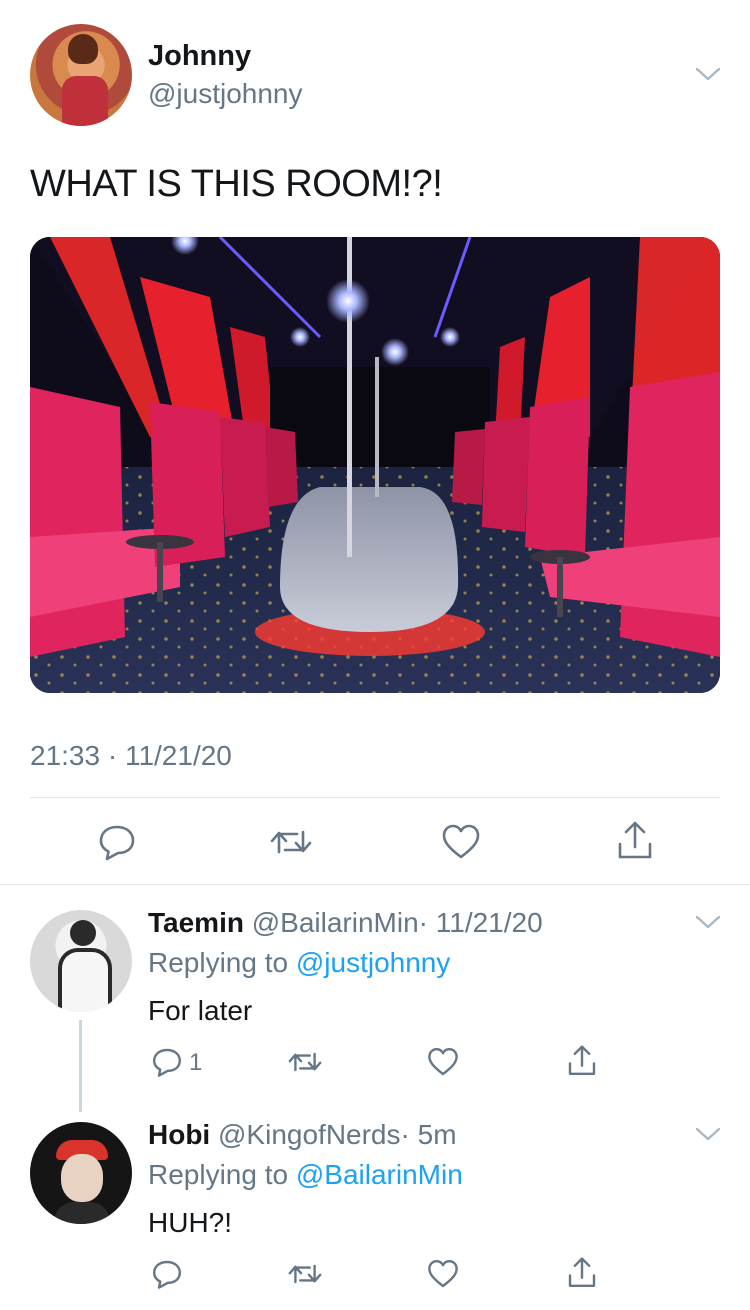 This screenshot has width=750, height=1310. What do you see at coordinates (373, 962) in the screenshot?
I see `mention-link: @justjohnny` at bounding box center [373, 962].